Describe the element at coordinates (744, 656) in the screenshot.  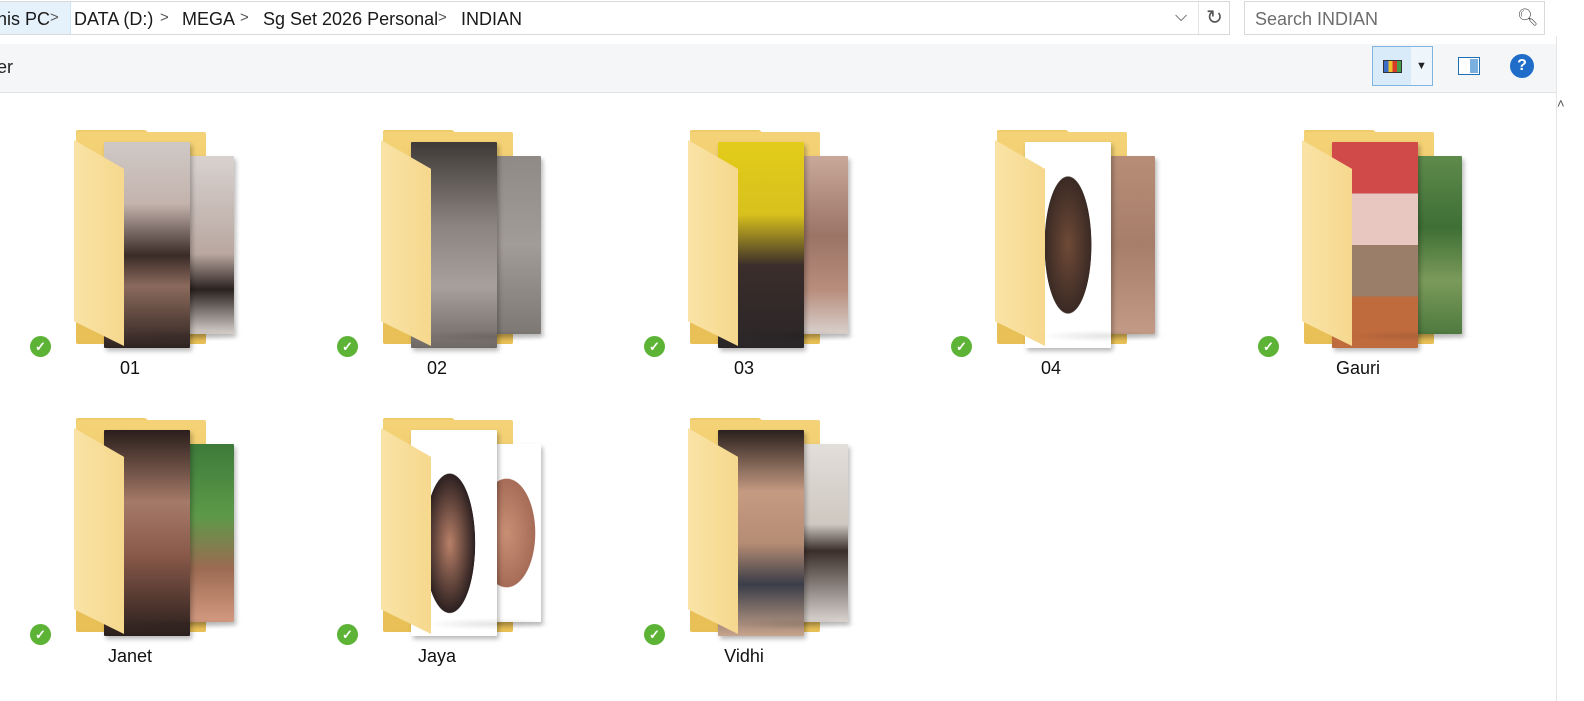
I see `folder-name: Vidhi` at that location.